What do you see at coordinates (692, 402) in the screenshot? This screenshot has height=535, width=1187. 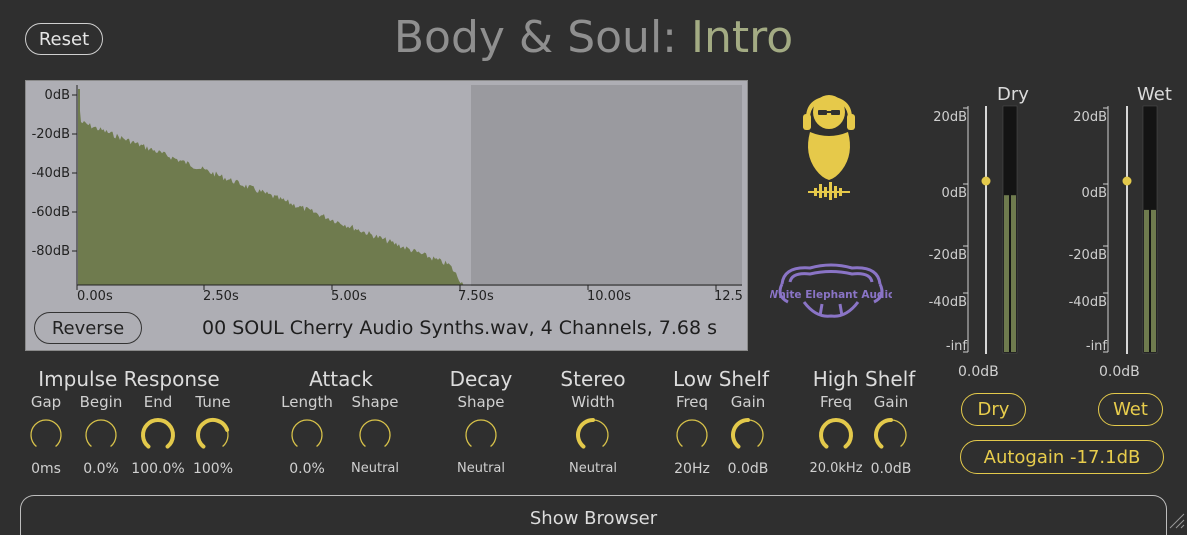 I see `low-shelf-freq-label: Freq` at bounding box center [692, 402].